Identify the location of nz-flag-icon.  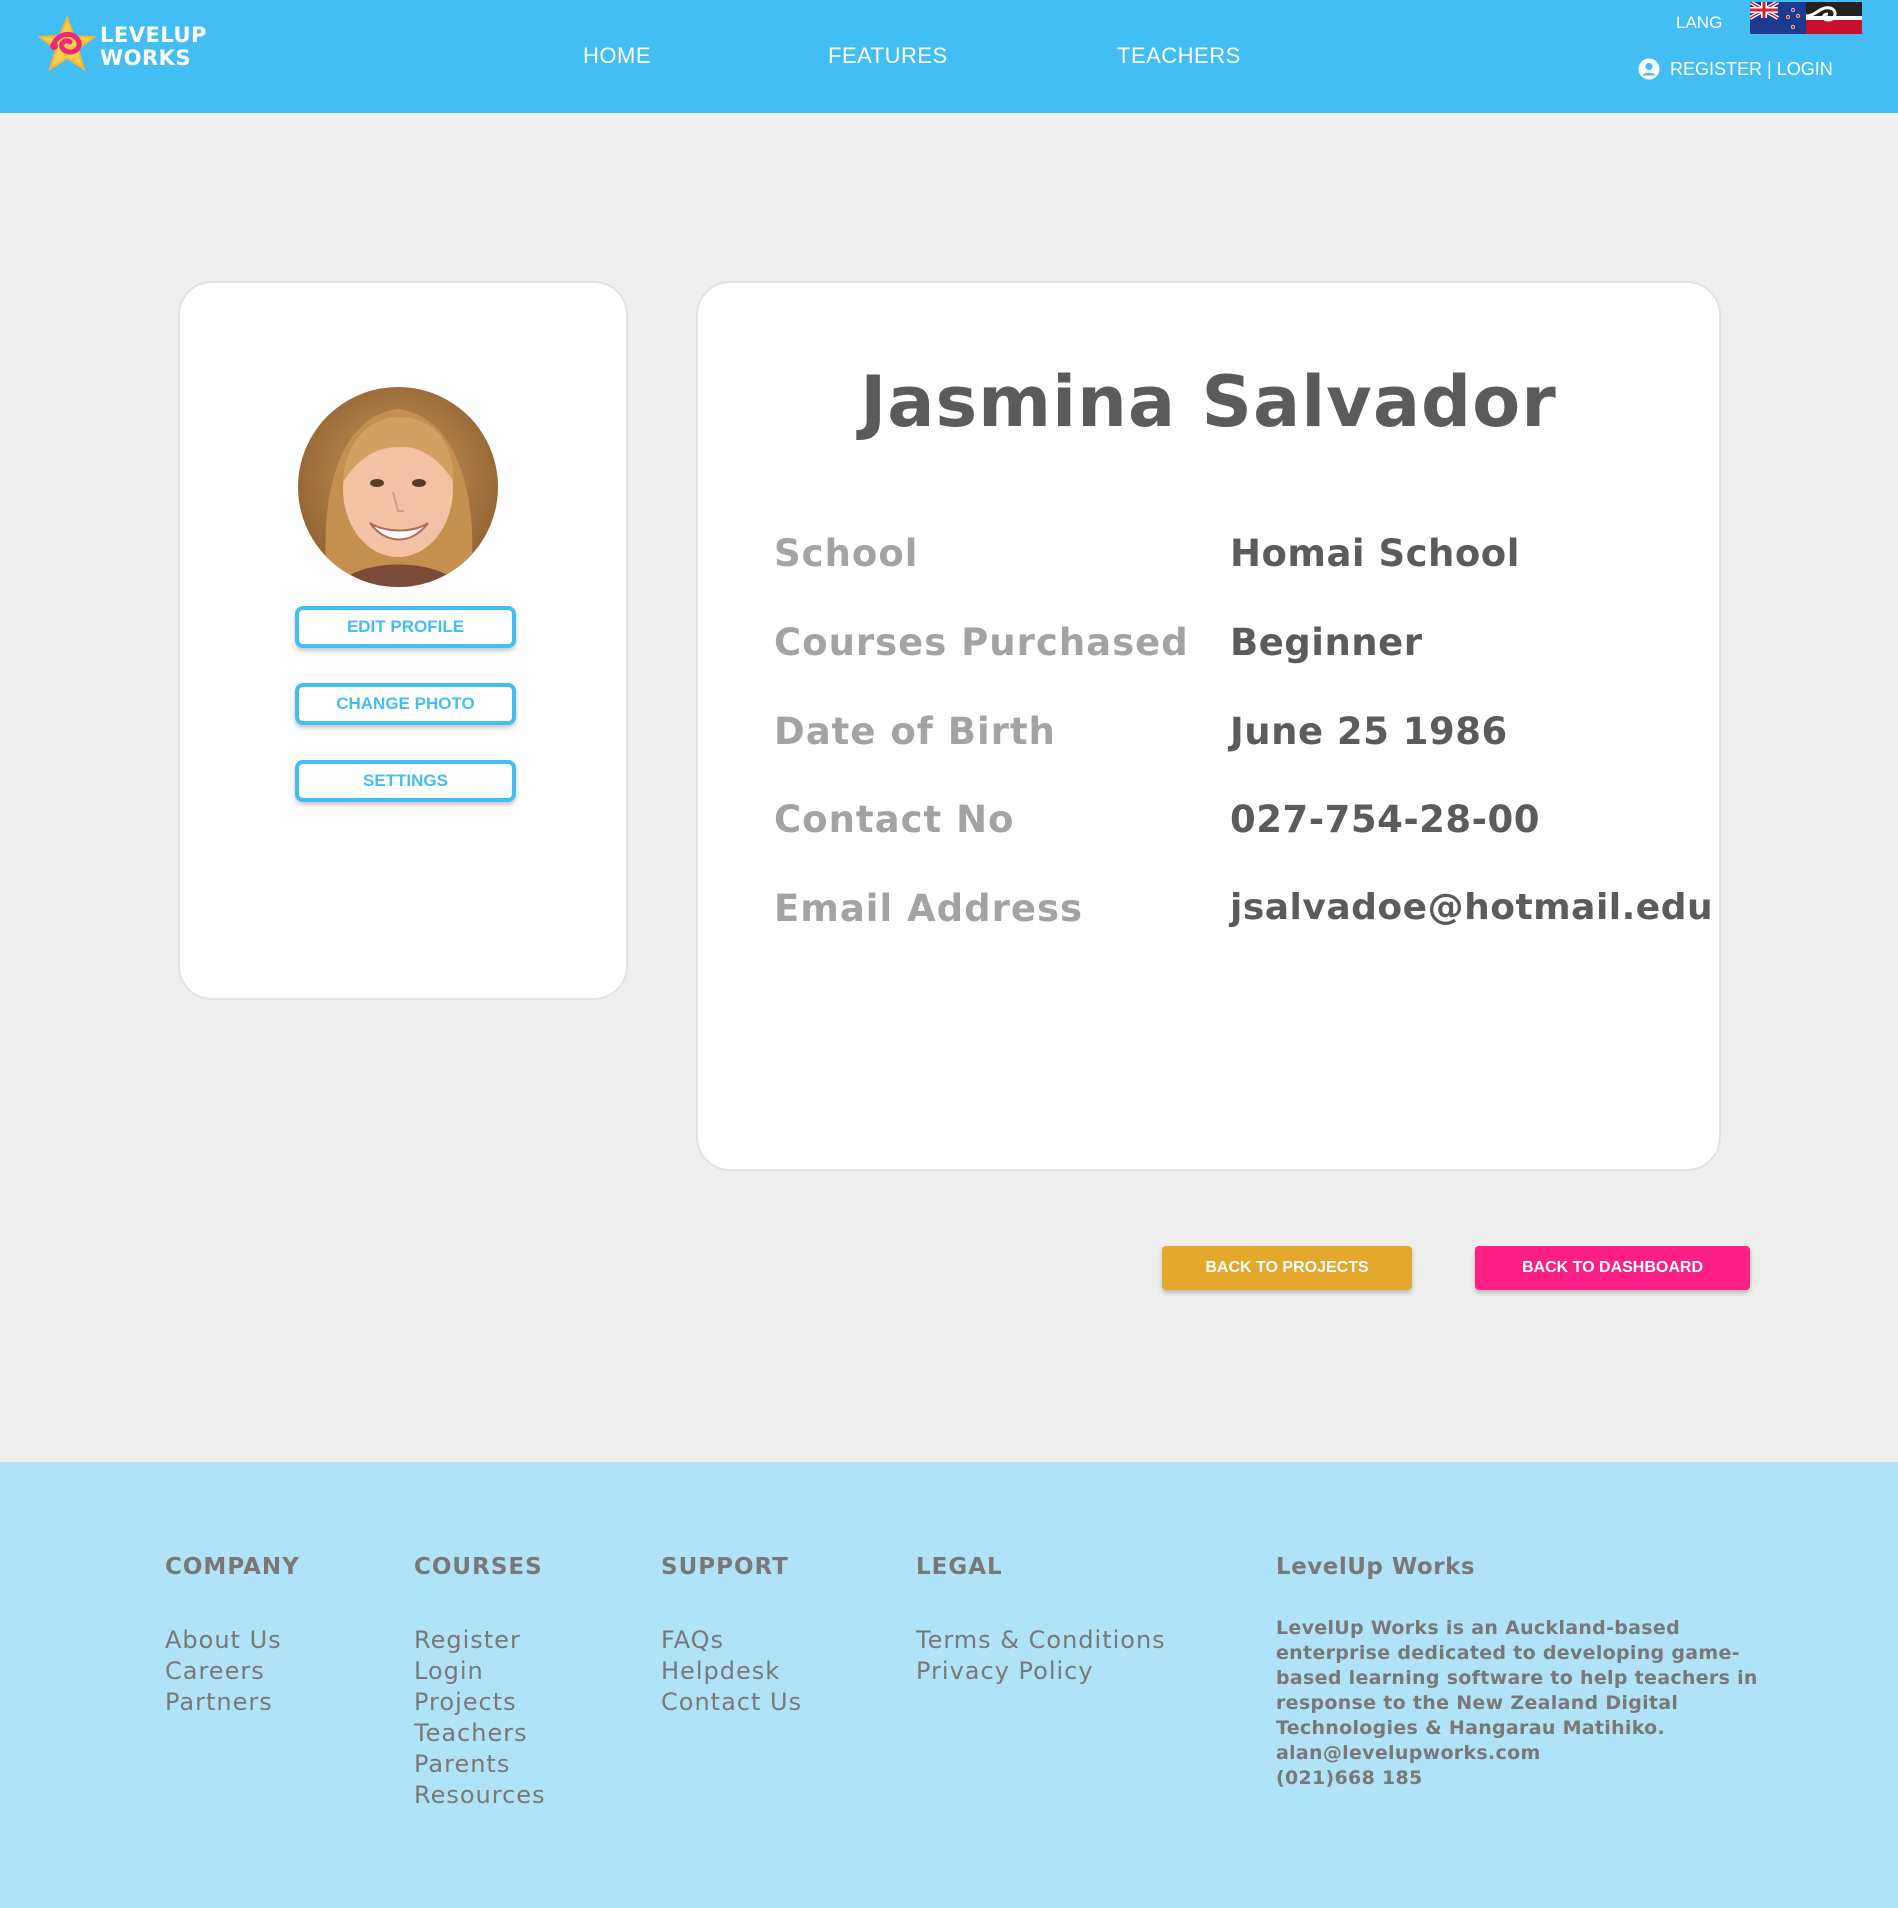
(1778, 18).